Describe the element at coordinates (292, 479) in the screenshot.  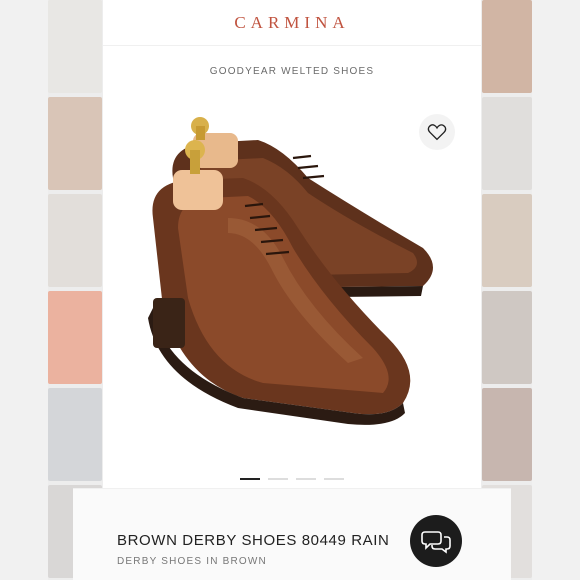
I see `carousel-indicators` at that location.